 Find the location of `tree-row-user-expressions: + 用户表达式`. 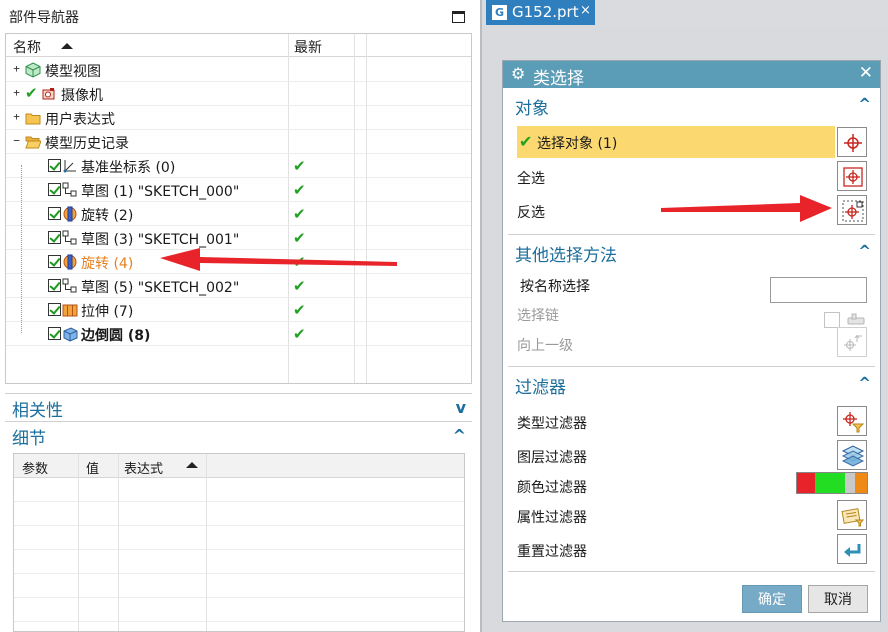

tree-row-user-expressions: + 用户表达式 is located at coordinates (238, 118).